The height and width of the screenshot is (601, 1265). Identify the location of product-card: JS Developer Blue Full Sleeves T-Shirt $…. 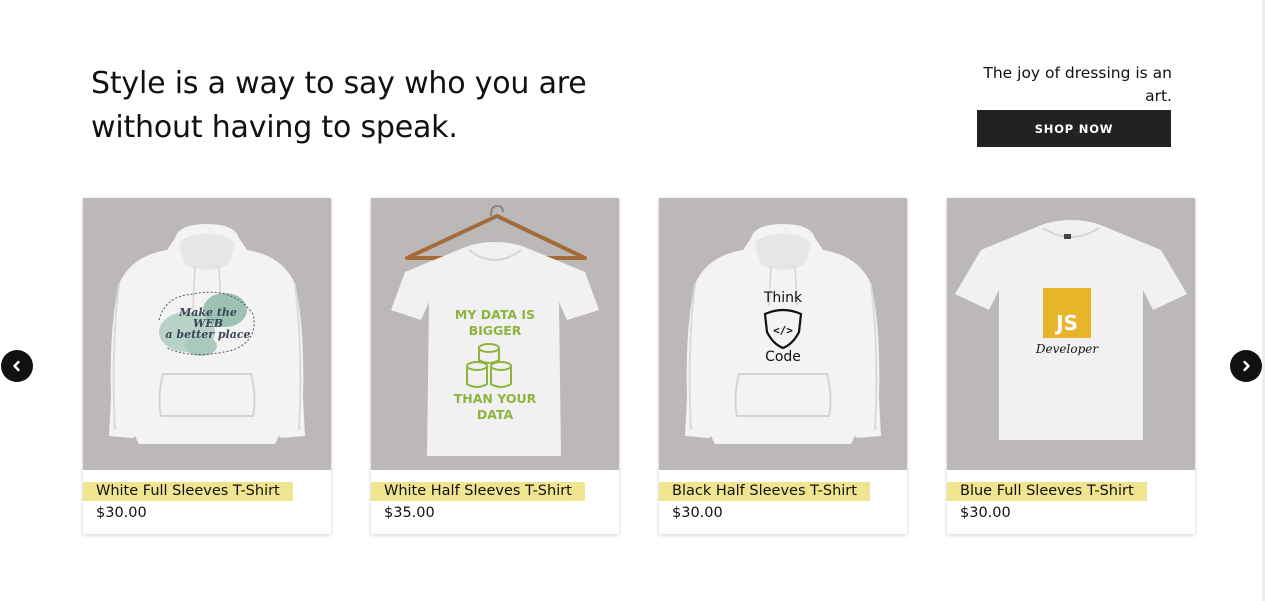
(1071, 366).